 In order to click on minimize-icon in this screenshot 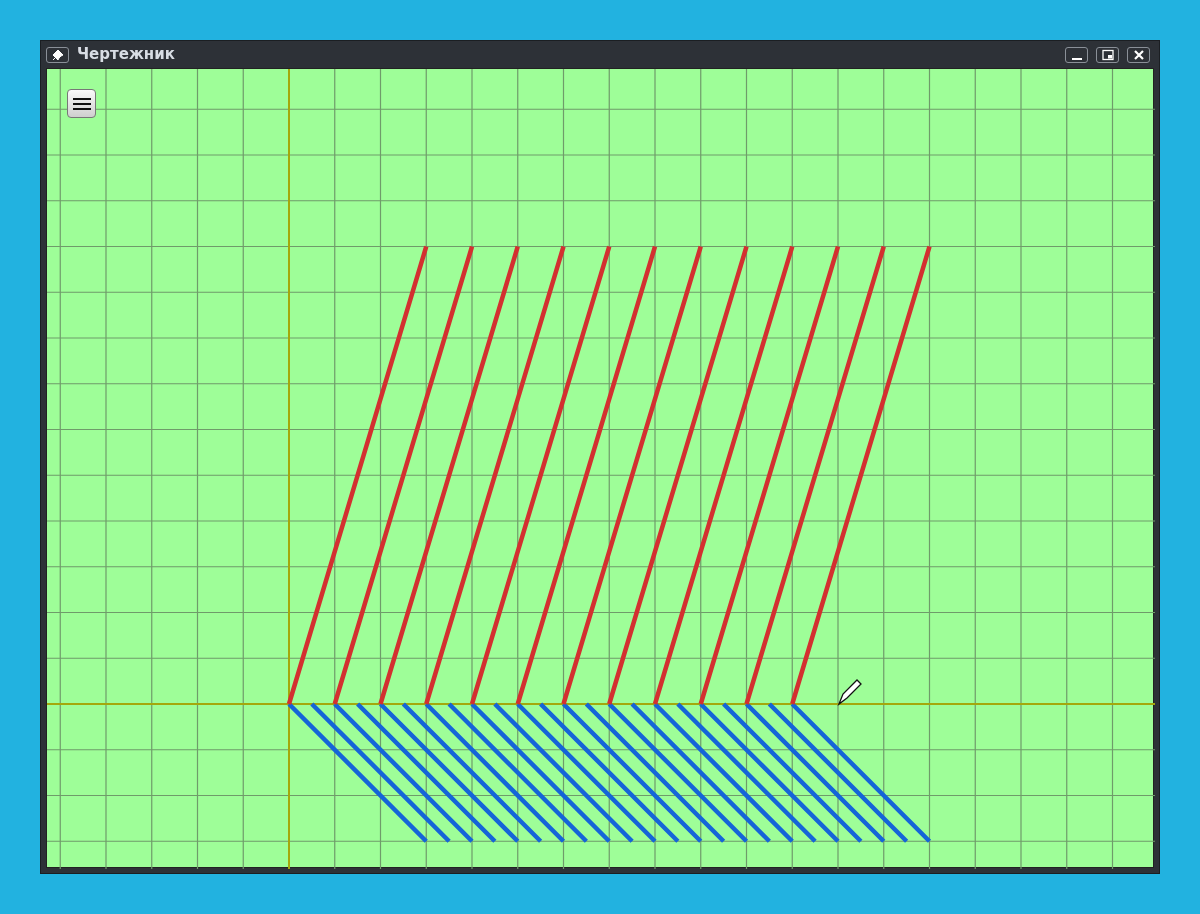, I will do `click(1076, 58)`.